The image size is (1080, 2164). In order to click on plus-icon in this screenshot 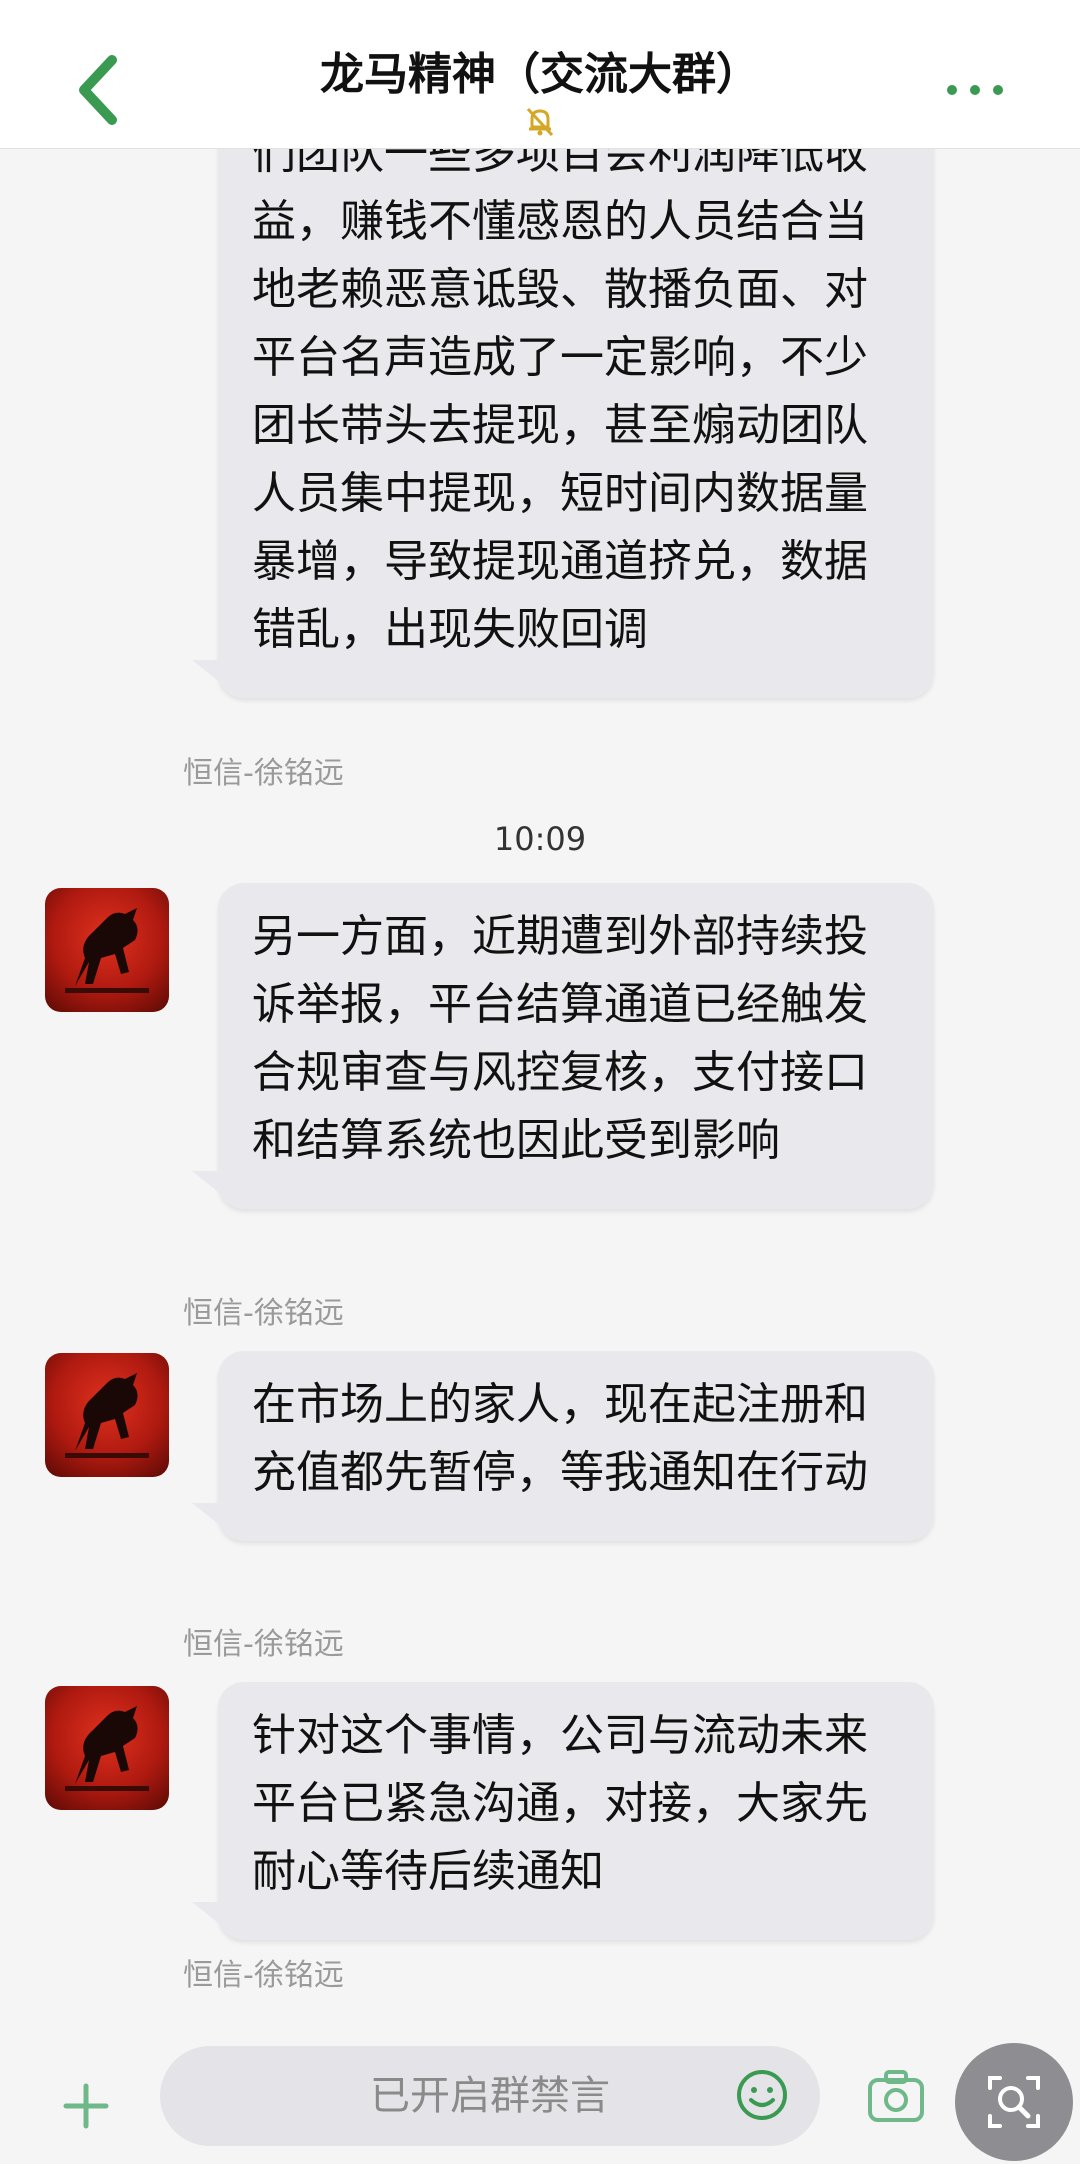, I will do `click(86, 2106)`.